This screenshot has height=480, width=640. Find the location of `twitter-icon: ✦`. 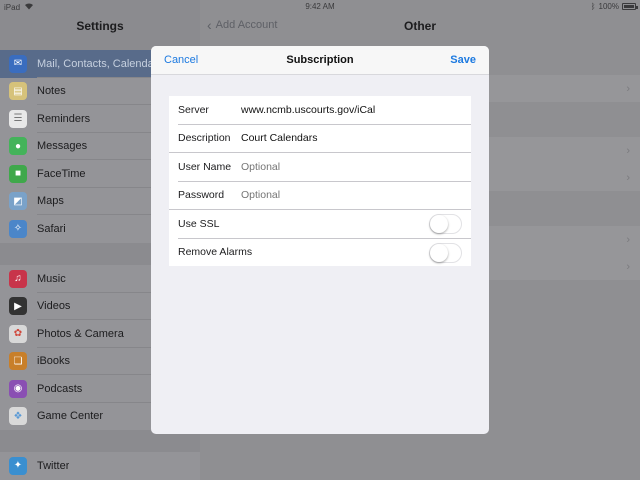

twitter-icon: ✦ is located at coordinates (18, 465).